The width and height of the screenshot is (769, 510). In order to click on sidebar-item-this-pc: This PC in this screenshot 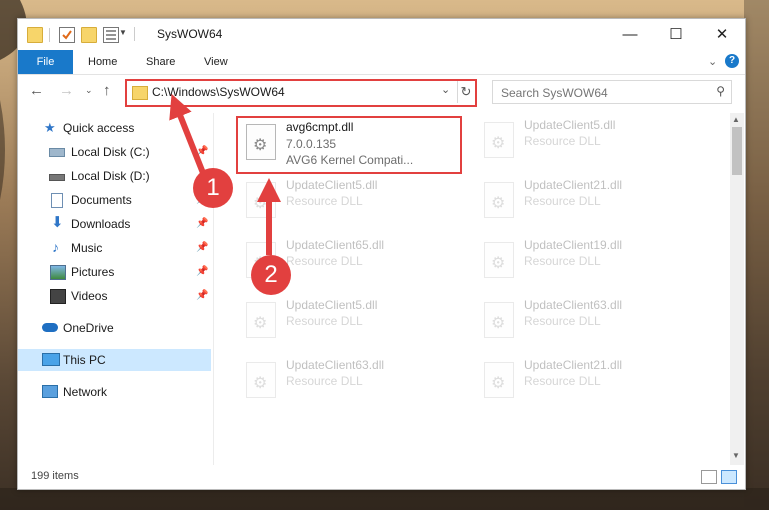, I will do `click(114, 360)`.